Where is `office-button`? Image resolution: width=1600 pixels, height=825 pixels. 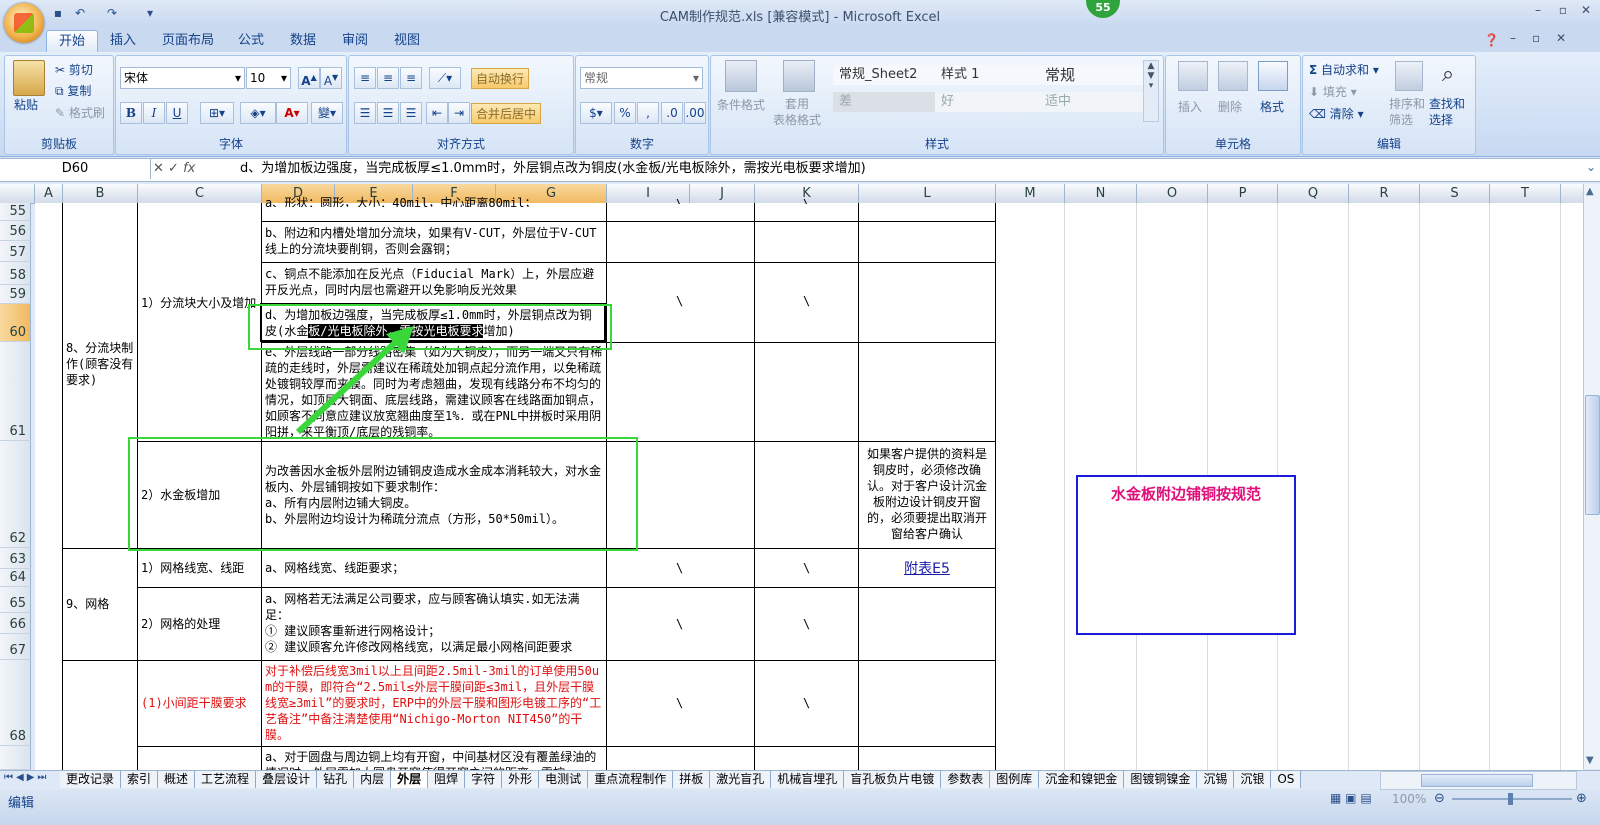 office-button is located at coordinates (24, 23).